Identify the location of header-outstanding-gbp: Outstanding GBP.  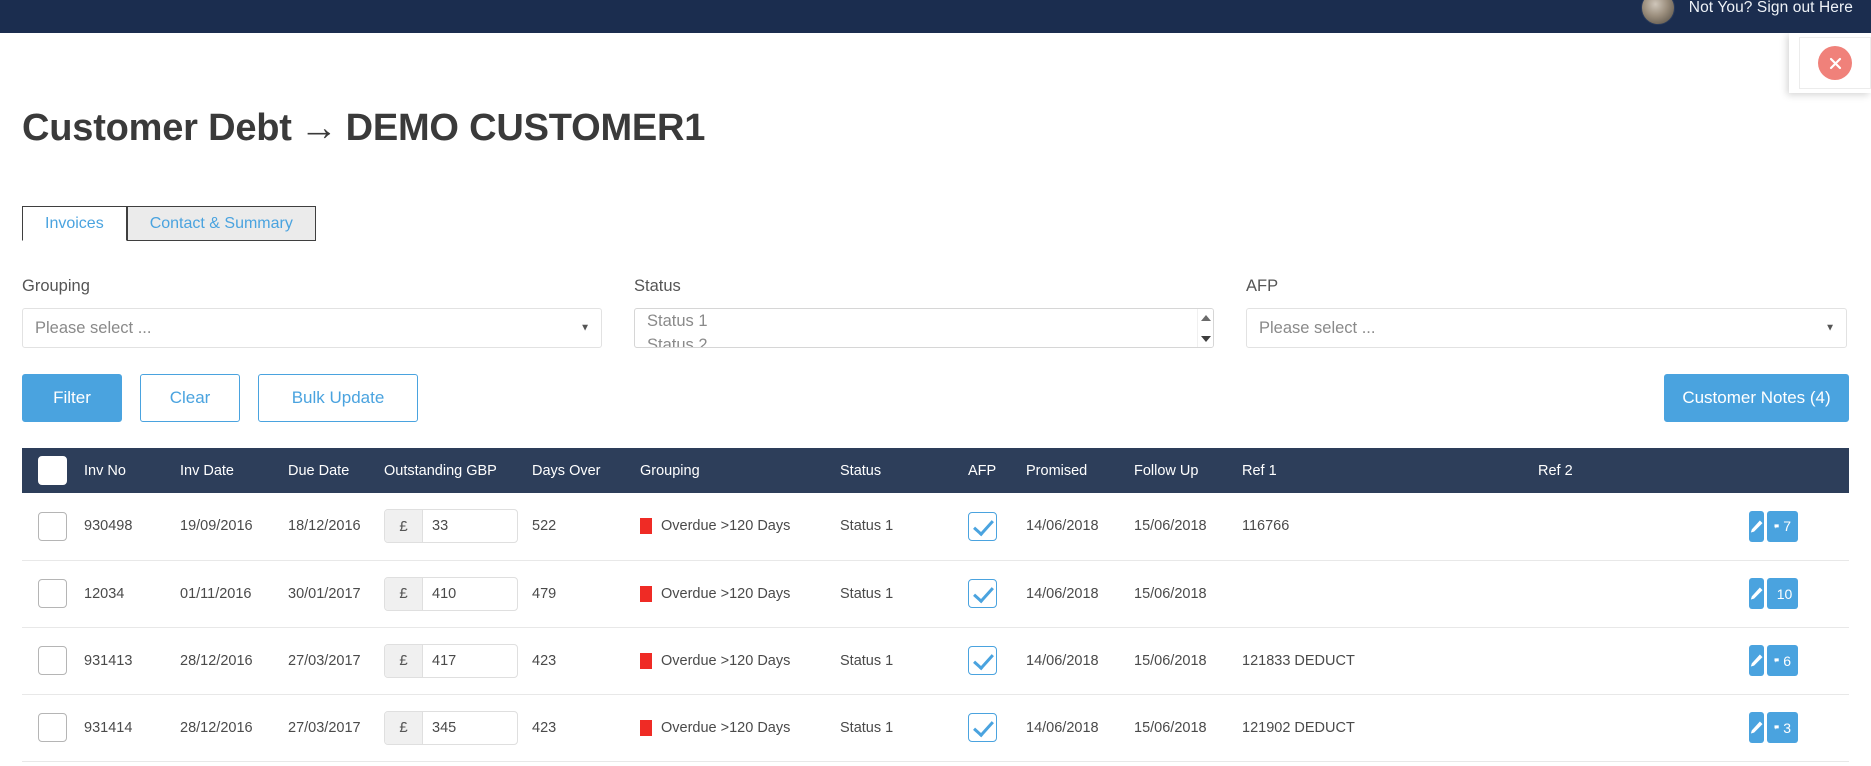
(452, 470).